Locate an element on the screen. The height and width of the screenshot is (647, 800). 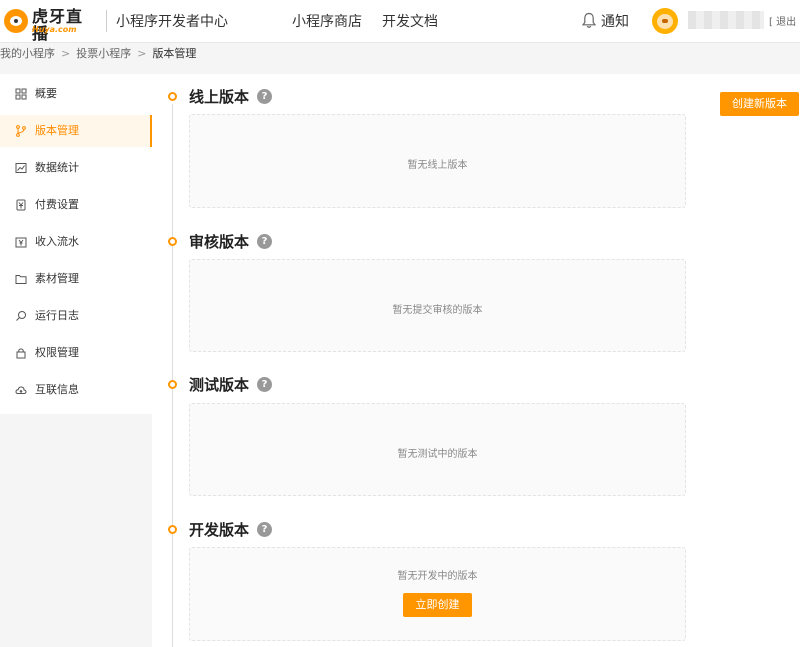
income-icon is located at coordinates (21, 242).